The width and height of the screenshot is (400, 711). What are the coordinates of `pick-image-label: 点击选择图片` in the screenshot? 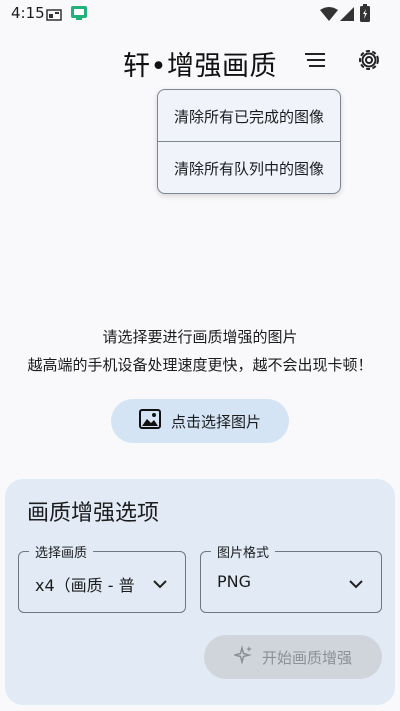 It's located at (215, 421).